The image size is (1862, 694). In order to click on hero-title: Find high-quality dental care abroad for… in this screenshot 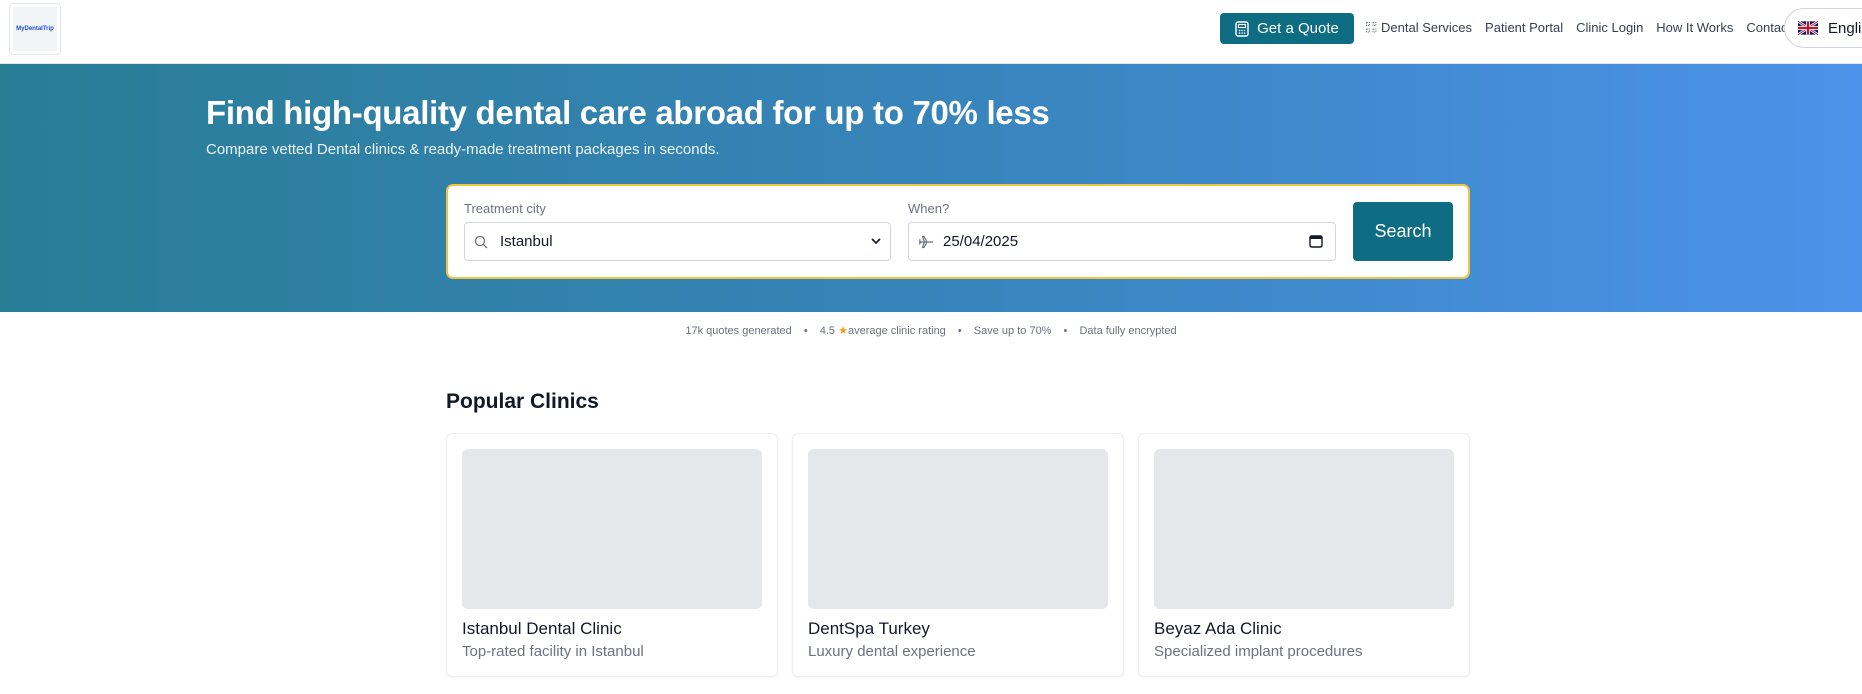, I will do `click(628, 112)`.